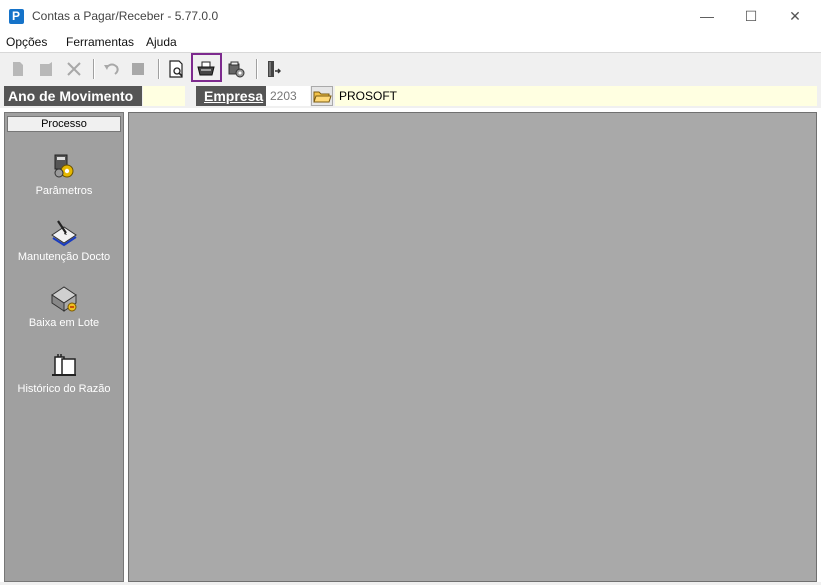  What do you see at coordinates (64, 166) in the screenshot?
I see `gears-icon` at bounding box center [64, 166].